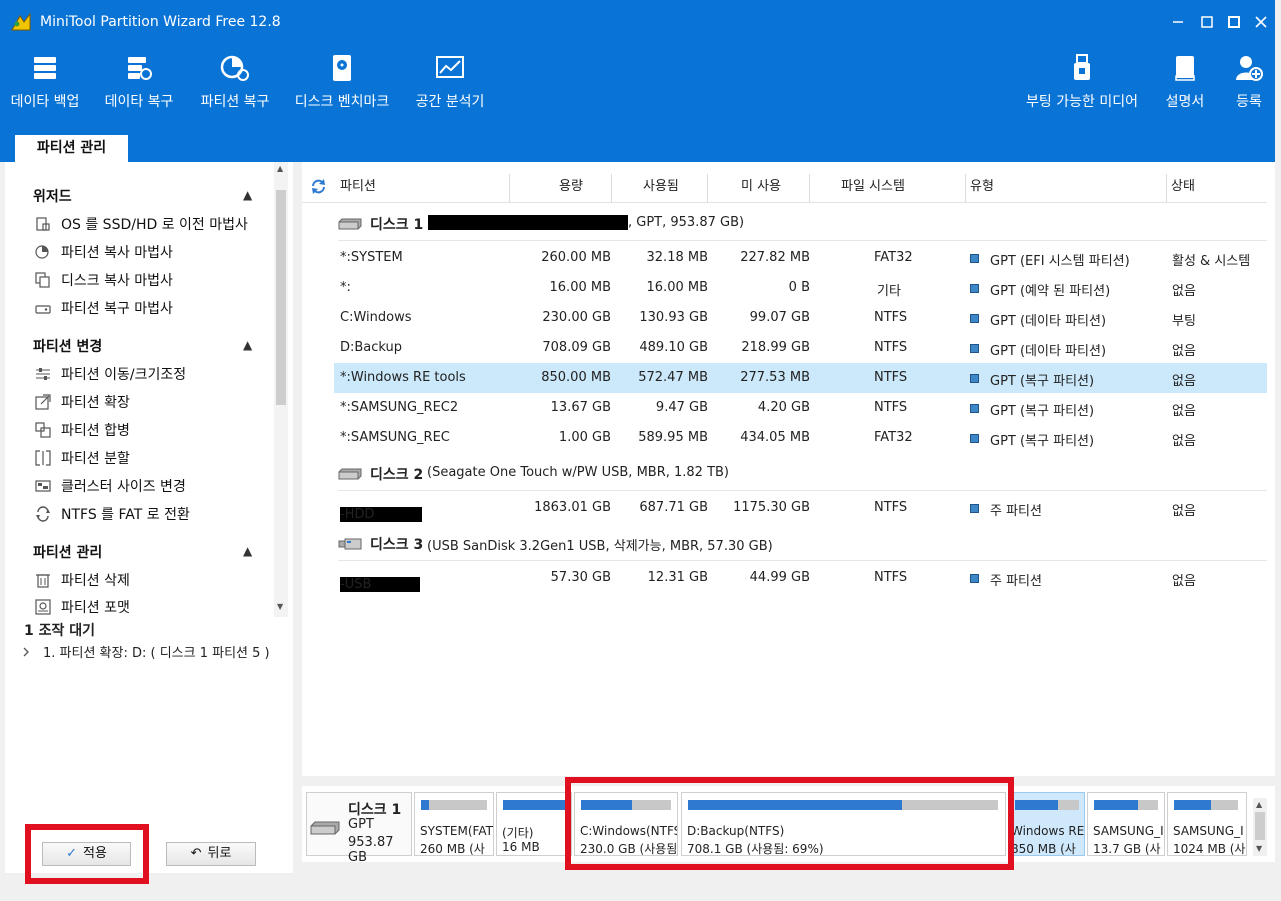 The width and height of the screenshot is (1281, 901). I want to click on disk-map-partition: (기타) 16 MB, so click(534, 824).